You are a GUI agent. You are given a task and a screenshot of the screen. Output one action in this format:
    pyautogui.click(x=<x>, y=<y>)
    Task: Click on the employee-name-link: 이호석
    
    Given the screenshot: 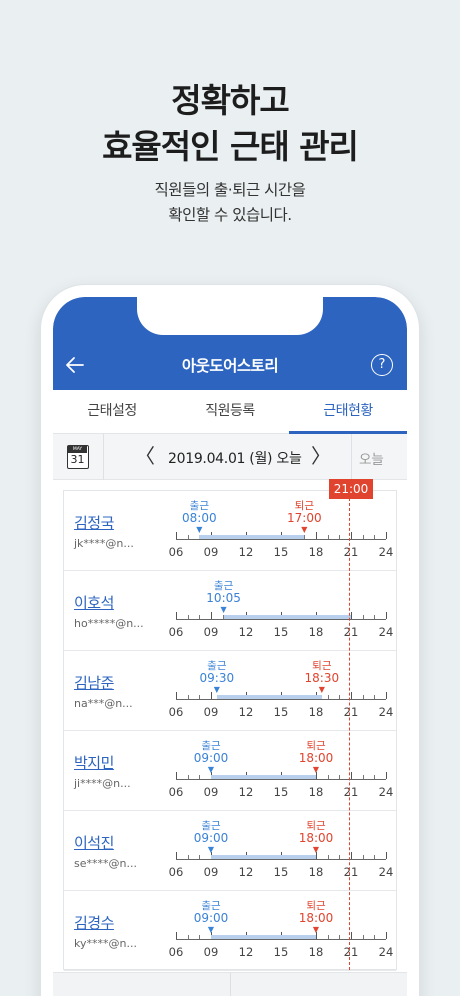 What is the action you would take?
    pyautogui.click(x=94, y=602)
    